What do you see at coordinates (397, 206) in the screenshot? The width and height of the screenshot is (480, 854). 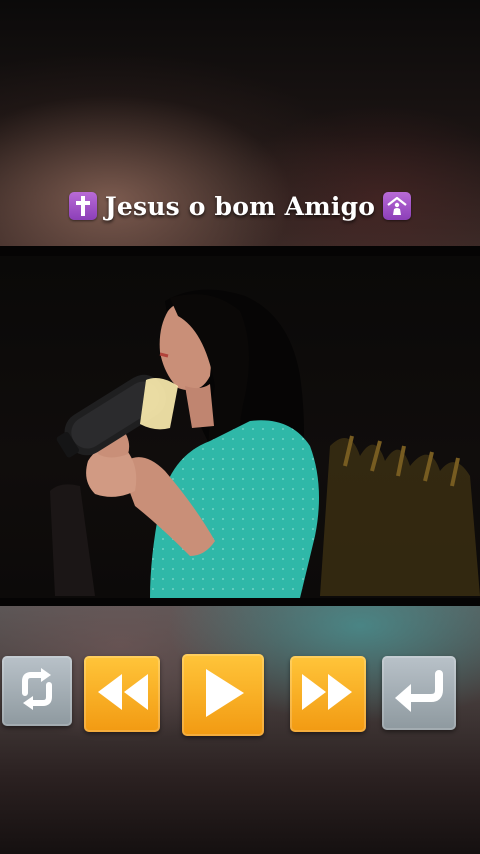 I see `place-of-worship-icon` at bounding box center [397, 206].